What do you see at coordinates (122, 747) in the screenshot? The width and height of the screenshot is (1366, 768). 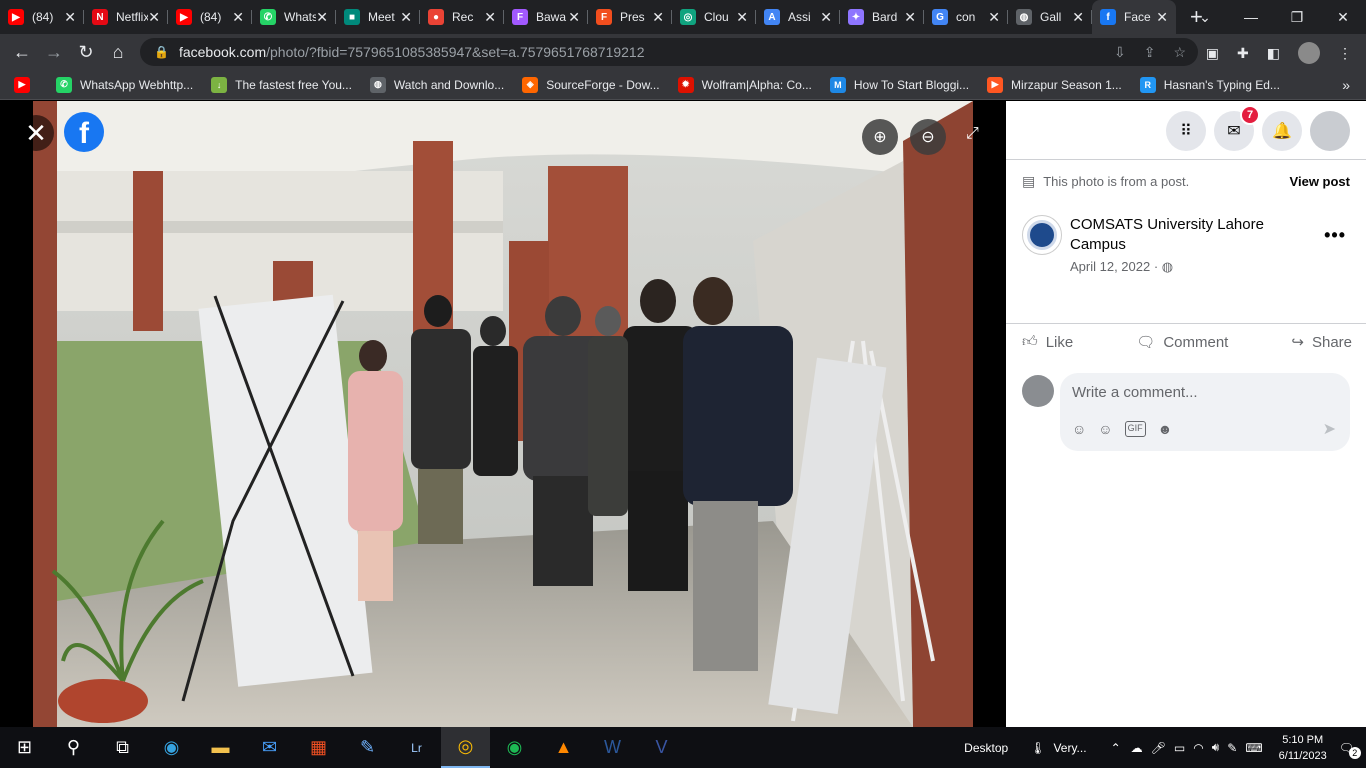 I see `task-view-icon: ⧉` at bounding box center [122, 747].